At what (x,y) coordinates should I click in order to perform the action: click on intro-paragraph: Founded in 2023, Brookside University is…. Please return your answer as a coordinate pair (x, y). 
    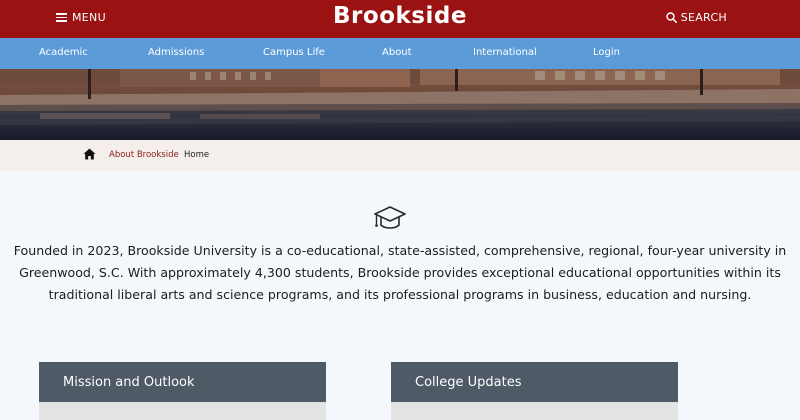
    Looking at the image, I should click on (400, 272).